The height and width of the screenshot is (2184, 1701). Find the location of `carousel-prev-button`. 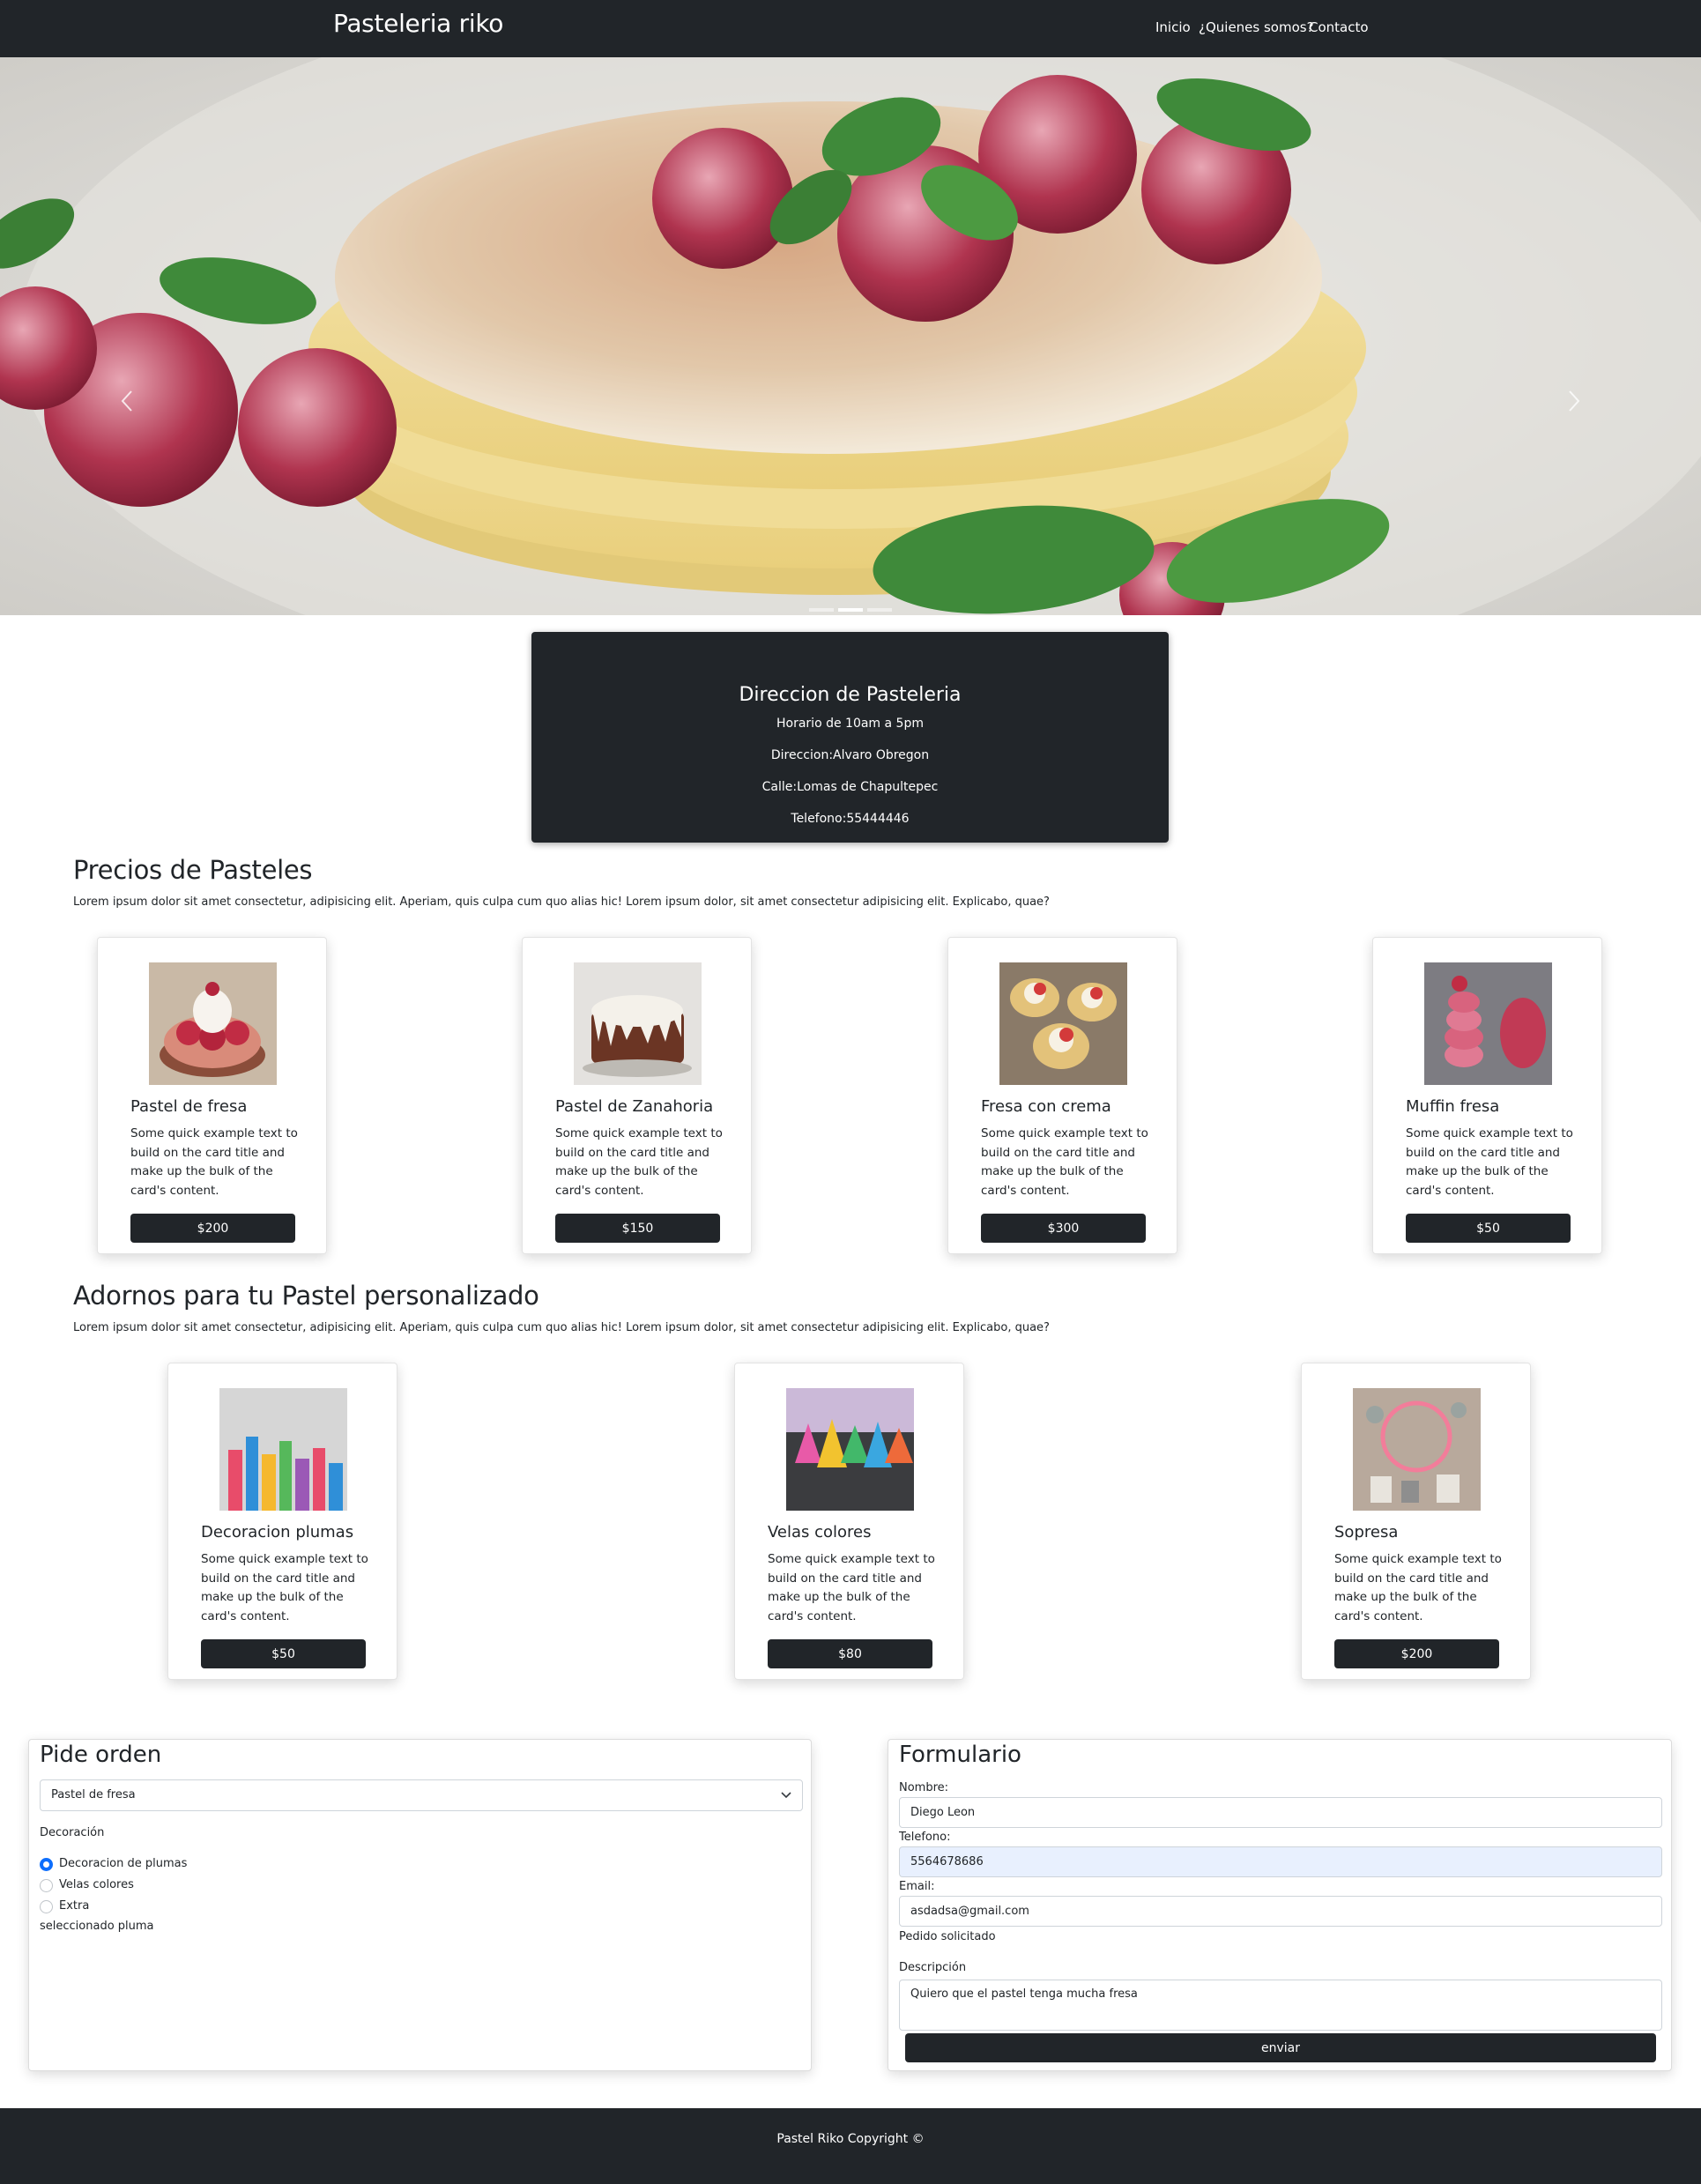

carousel-prev-button is located at coordinates (127, 401).